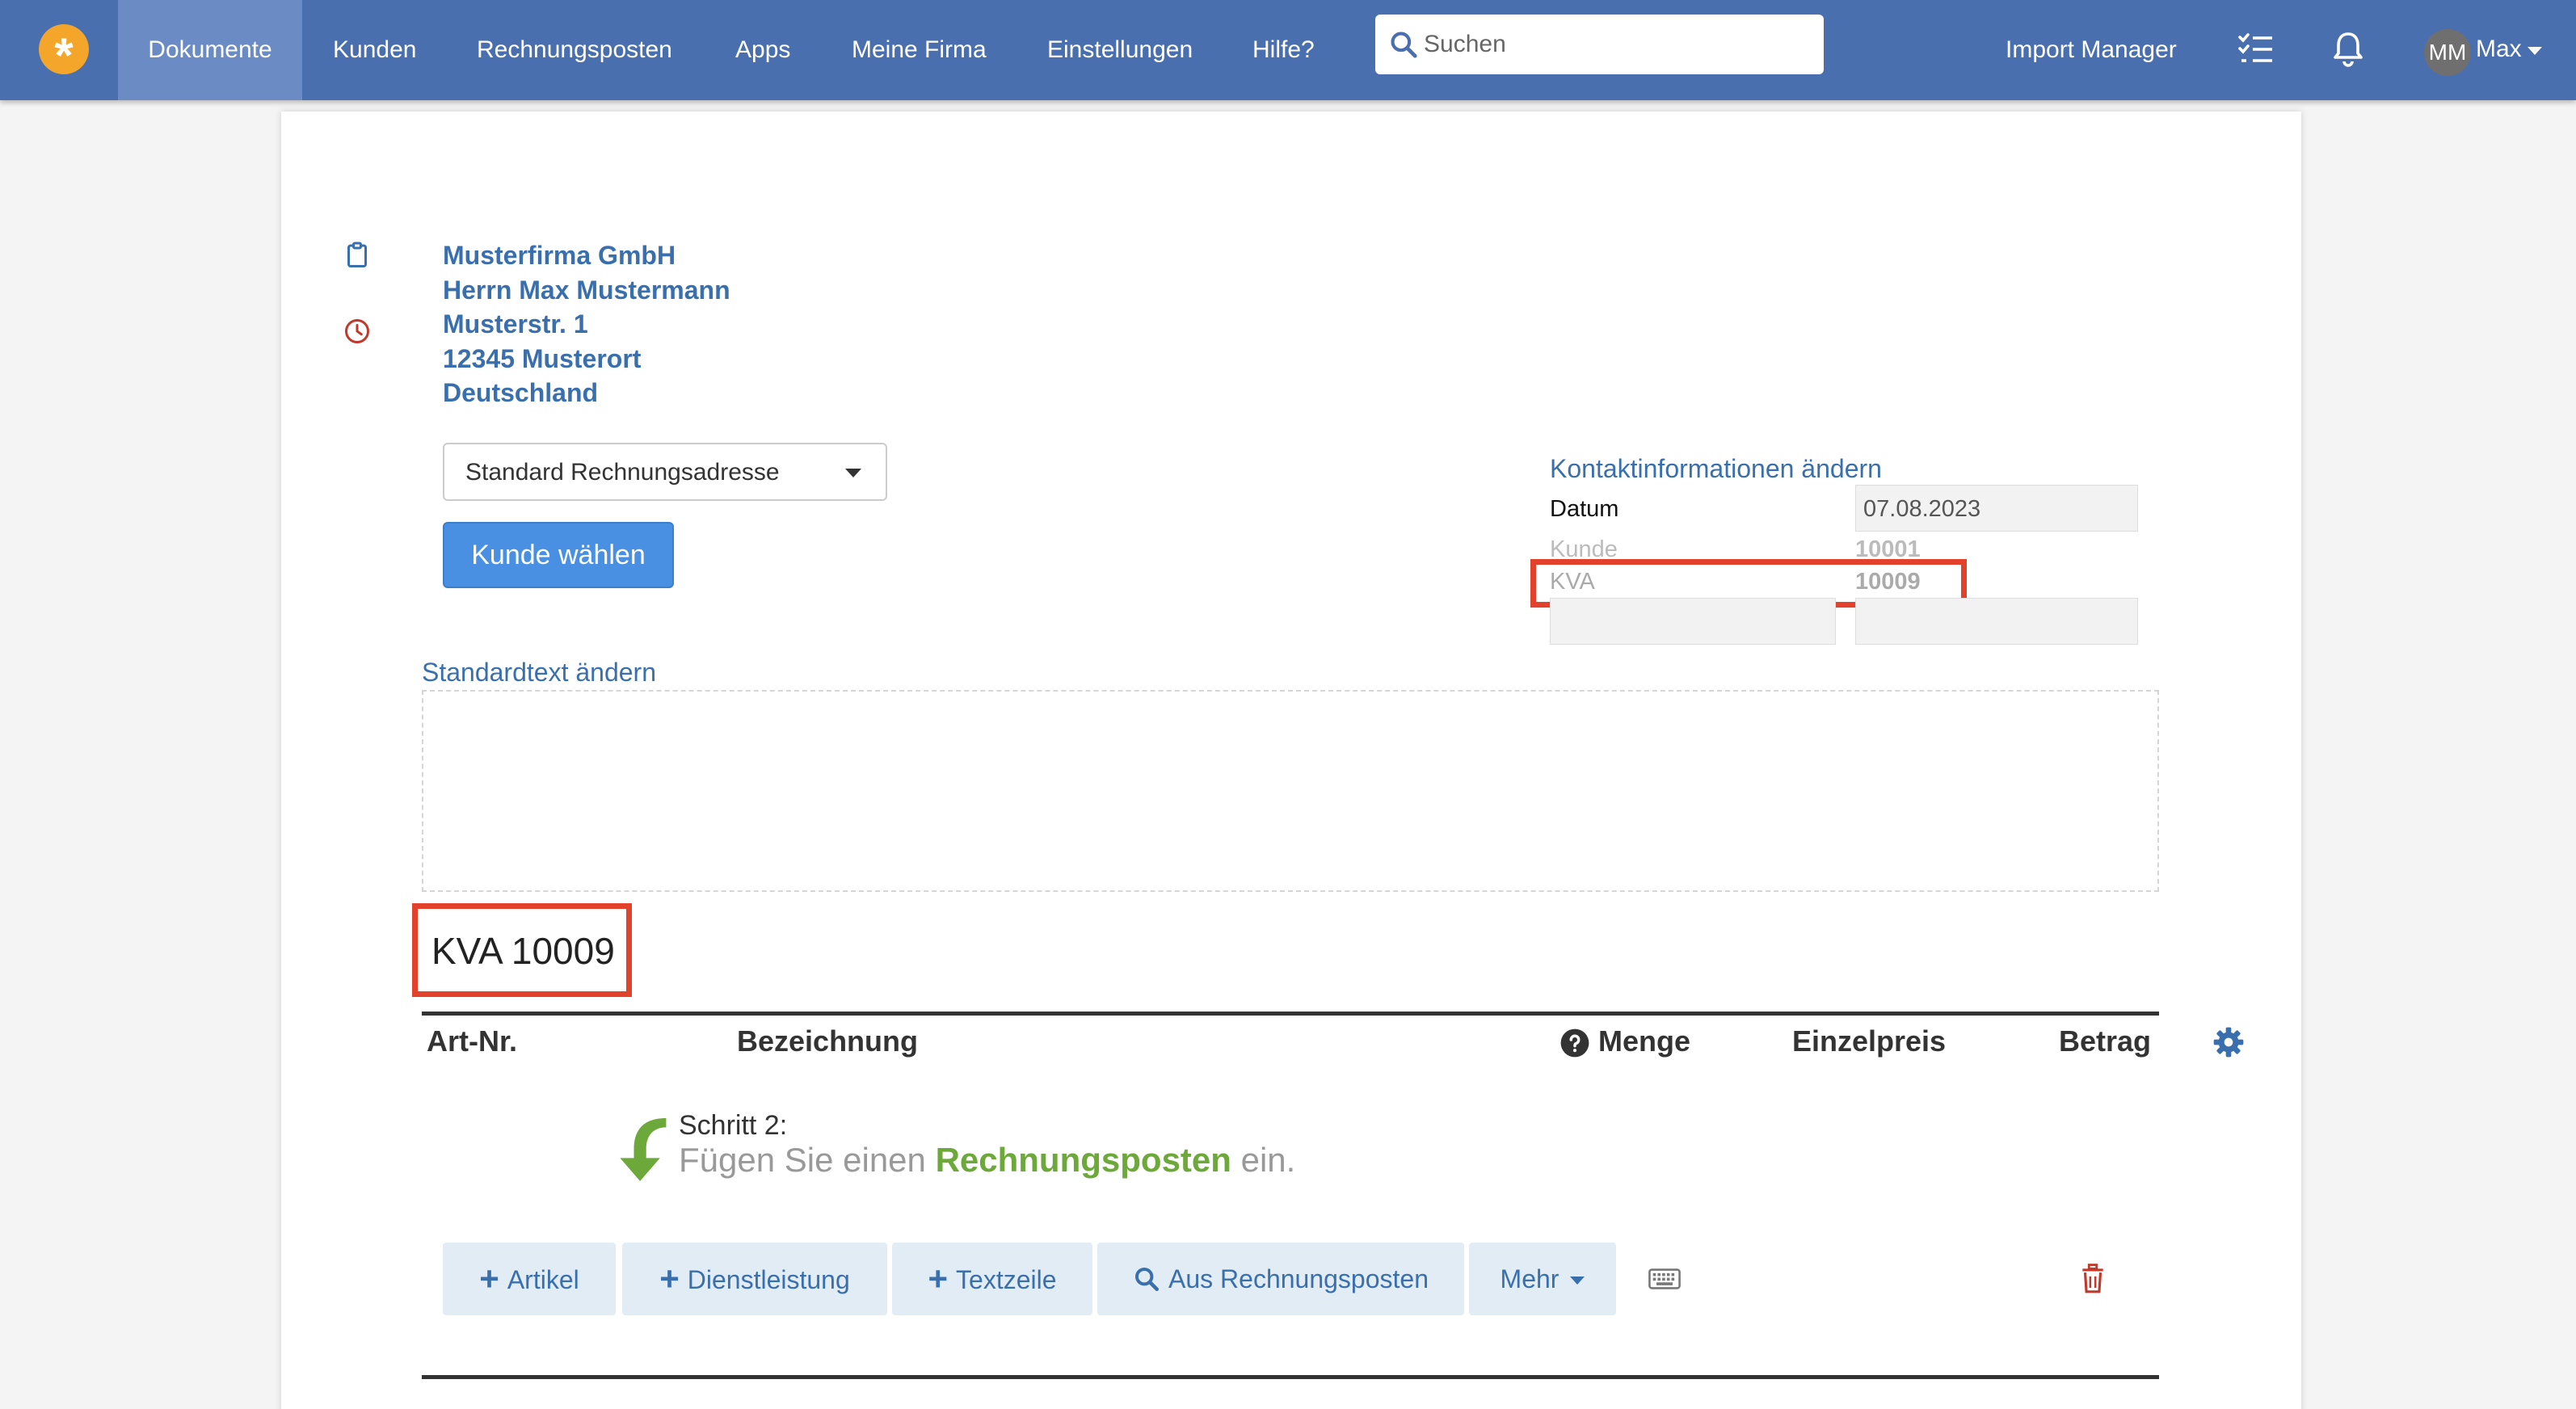 The width and height of the screenshot is (2576, 1409). Describe the element at coordinates (2091, 50) in the screenshot. I see `import-manager-link: Import Manager` at that location.